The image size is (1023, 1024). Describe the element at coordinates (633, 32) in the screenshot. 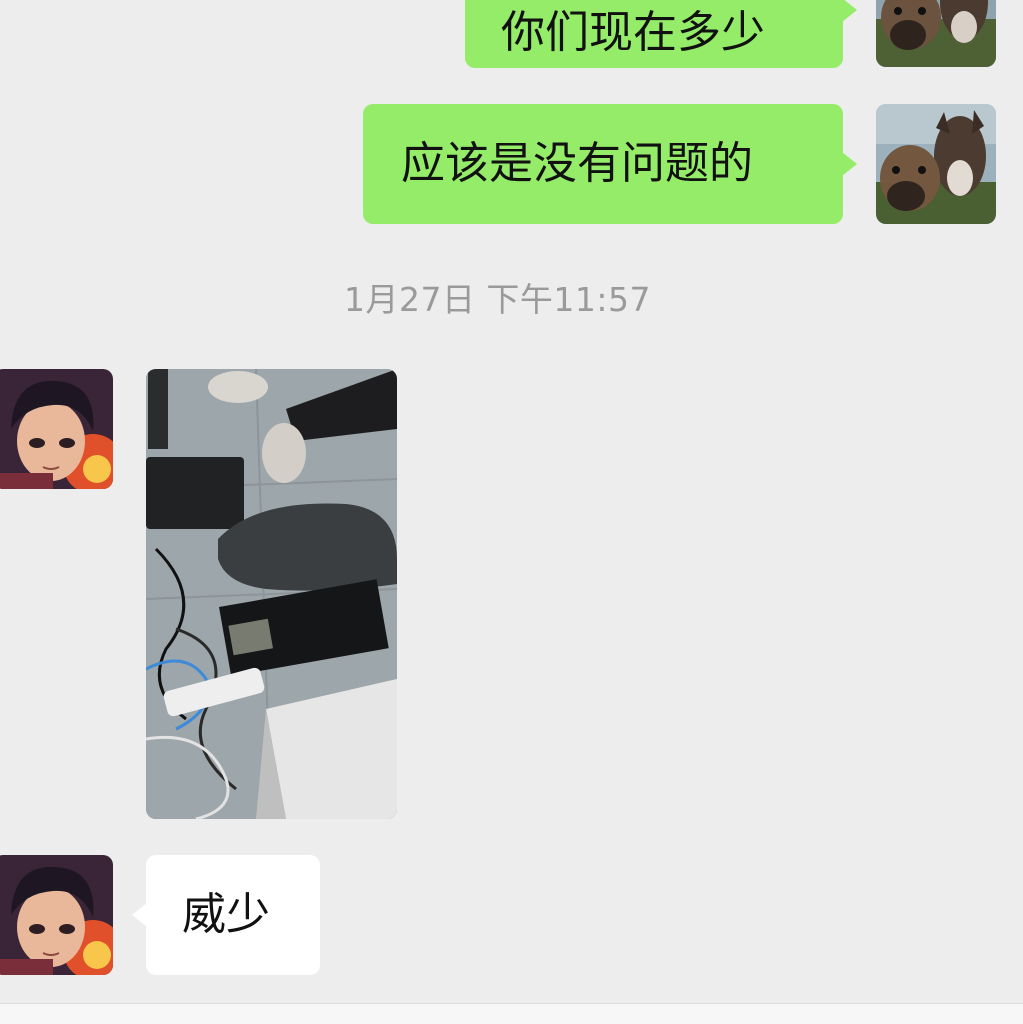

I see `message-text: 你们现在多少` at that location.